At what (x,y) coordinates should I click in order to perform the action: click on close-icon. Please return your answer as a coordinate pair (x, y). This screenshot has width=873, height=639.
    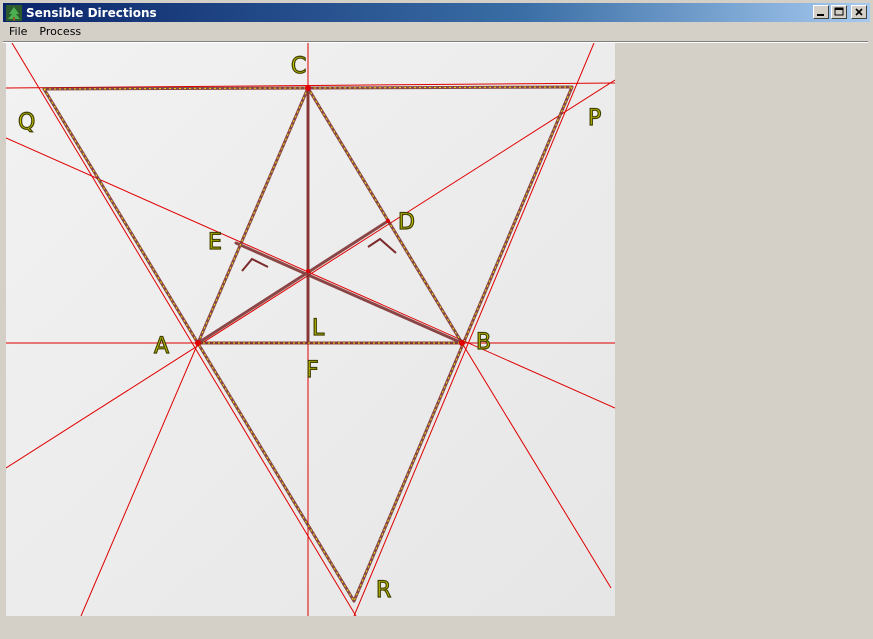
    Looking at the image, I should click on (859, 12).